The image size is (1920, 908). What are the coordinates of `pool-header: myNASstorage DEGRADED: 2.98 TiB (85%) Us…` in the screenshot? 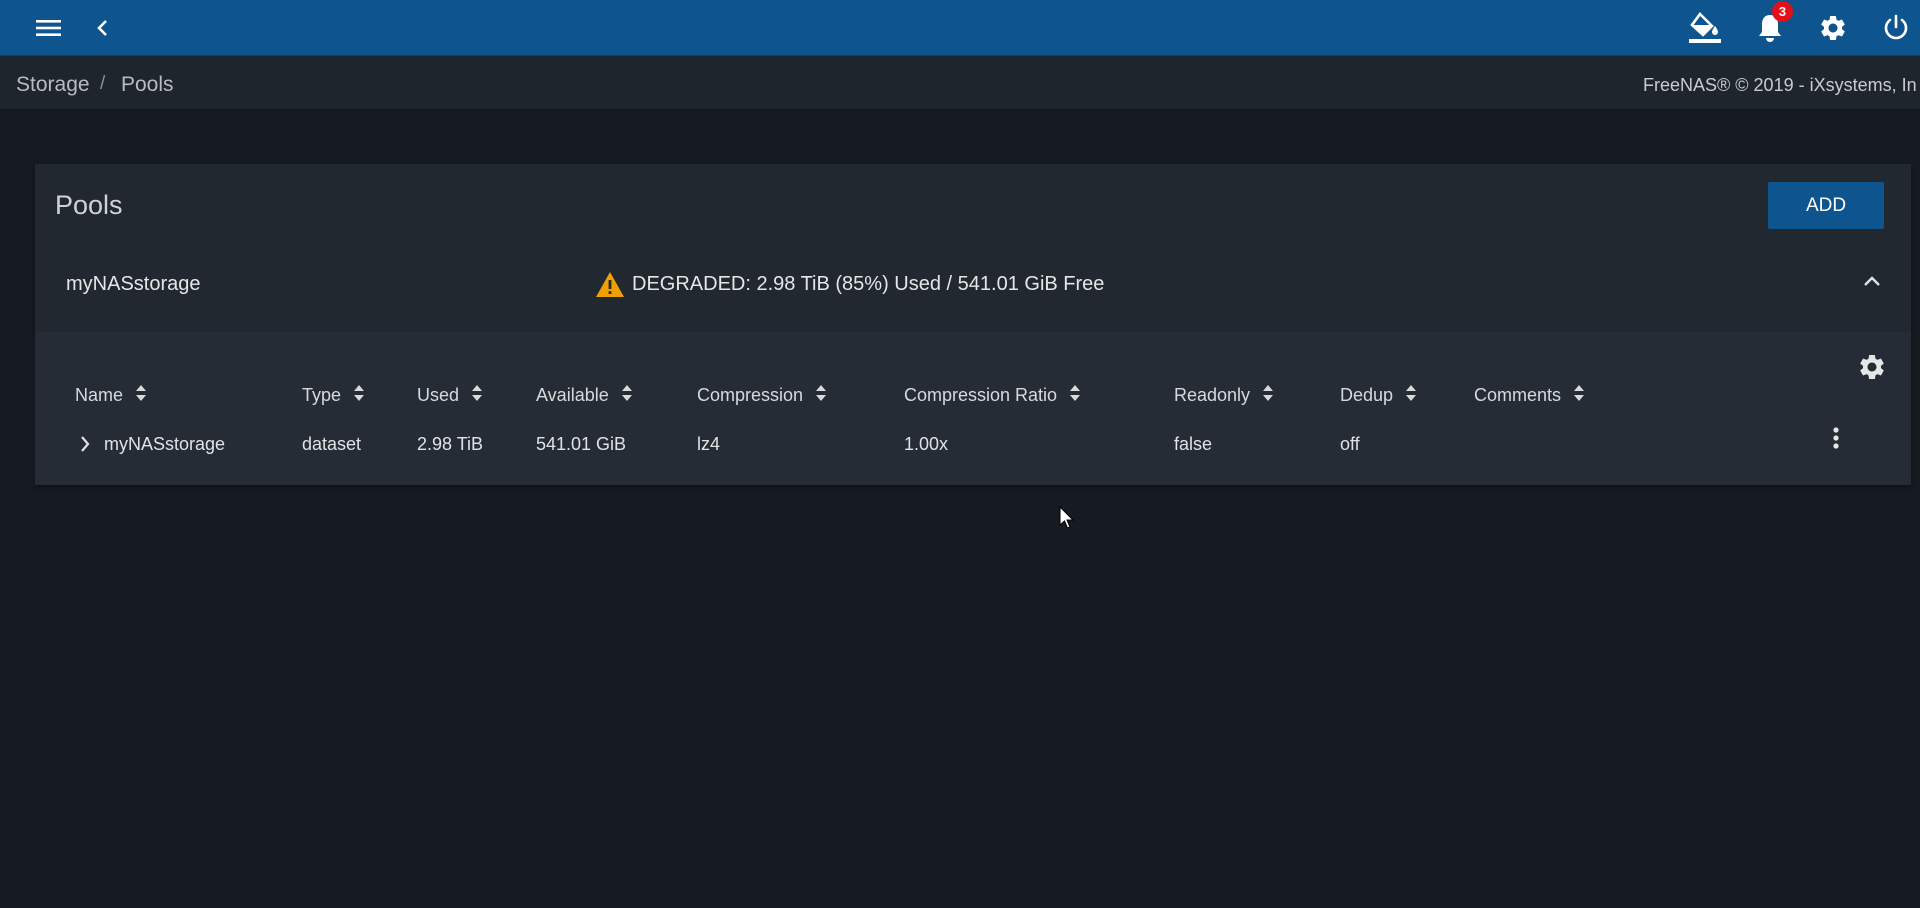 It's located at (973, 284).